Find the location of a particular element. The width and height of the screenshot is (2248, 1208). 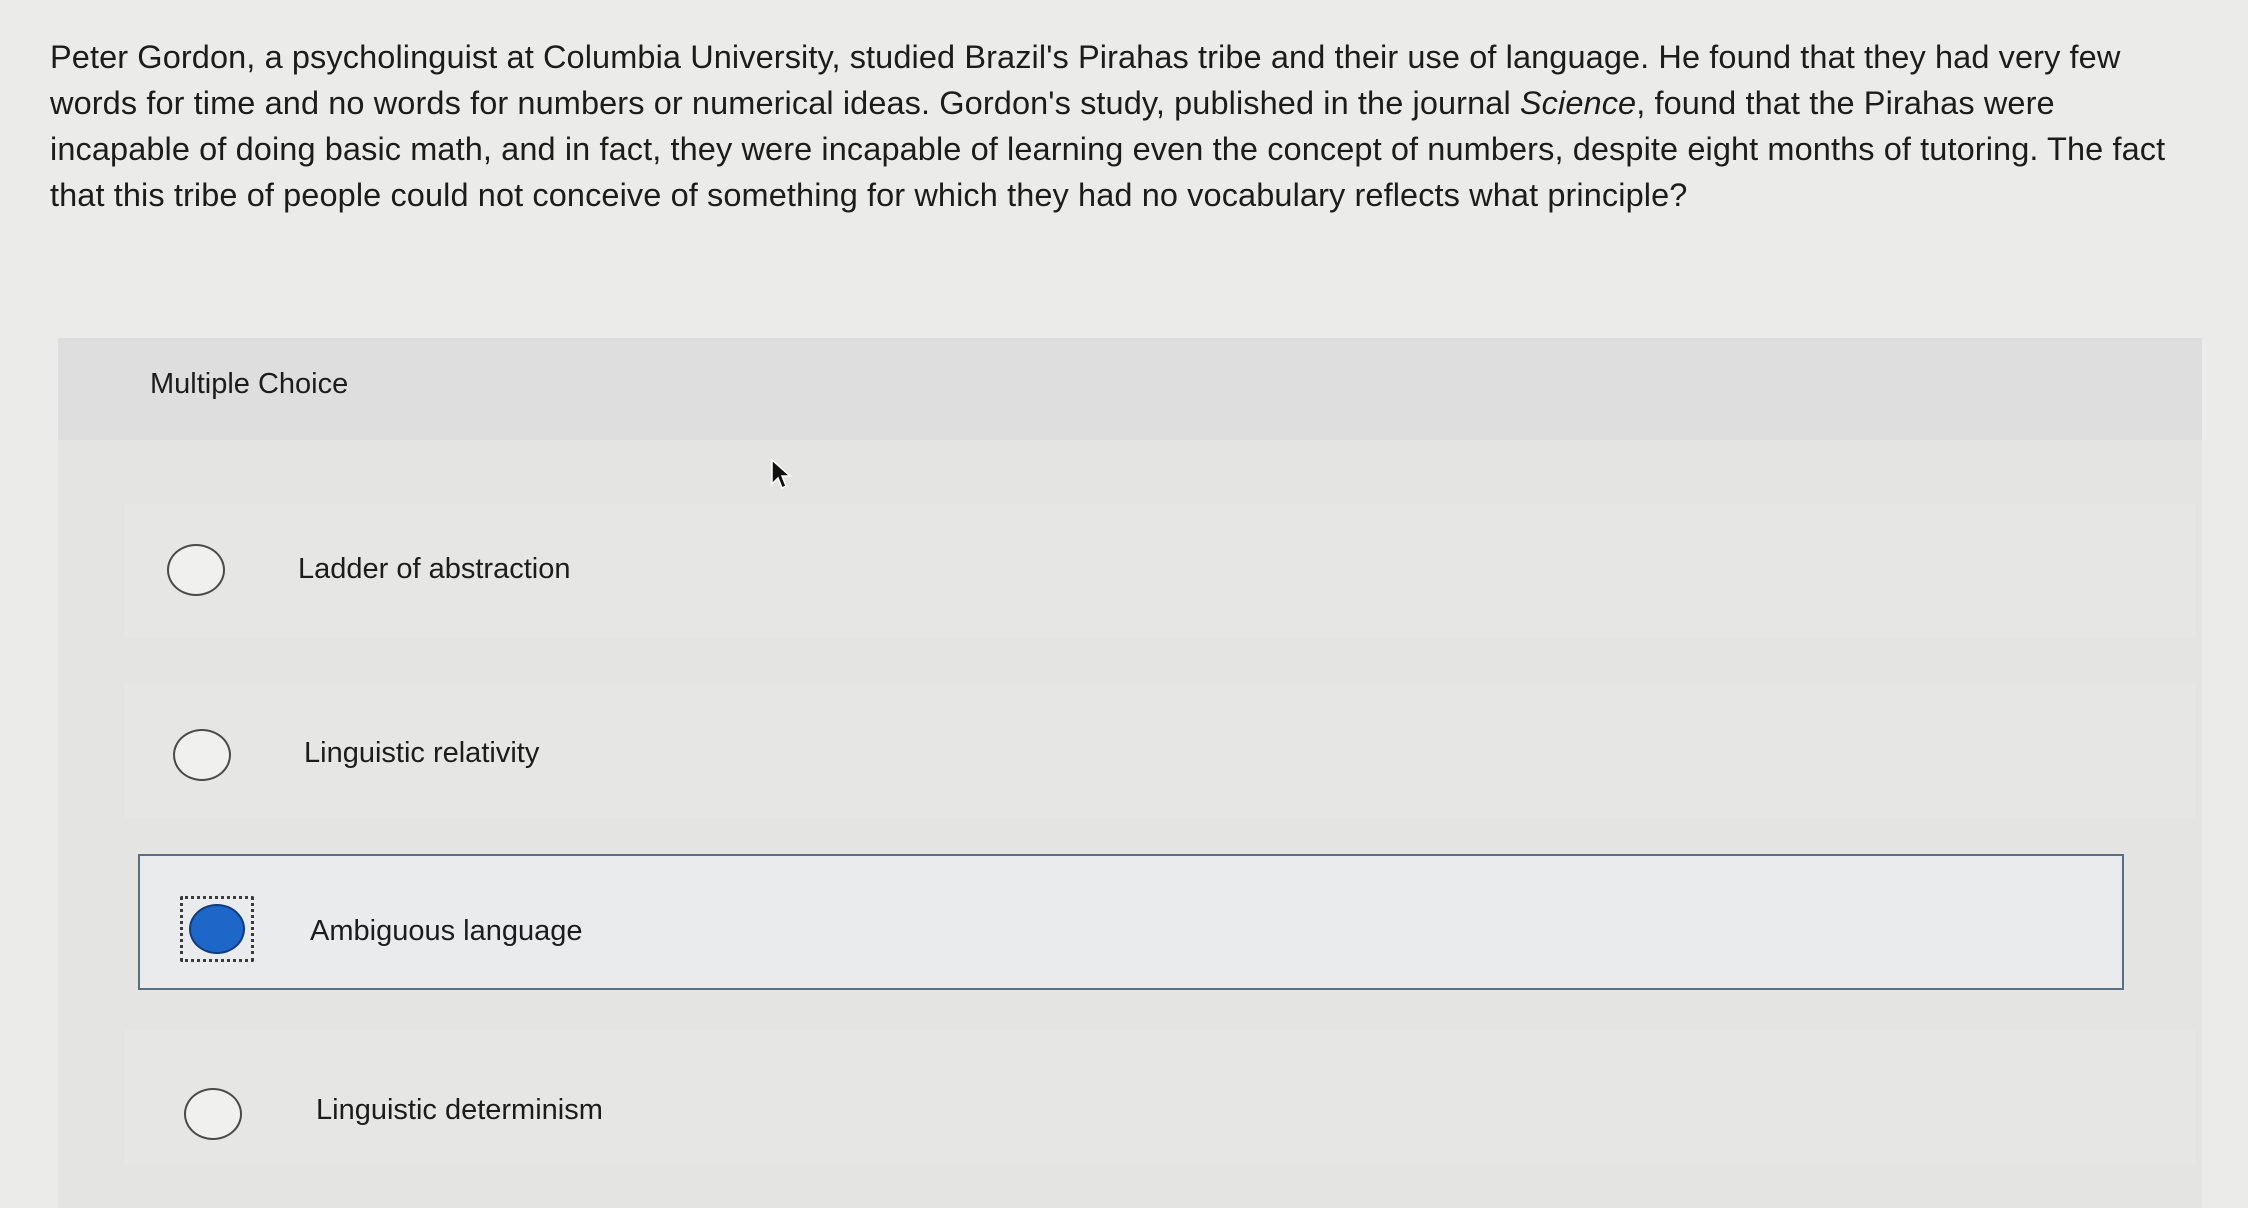

answer-option-label: Linguistic relativity is located at coordinates (422, 753).